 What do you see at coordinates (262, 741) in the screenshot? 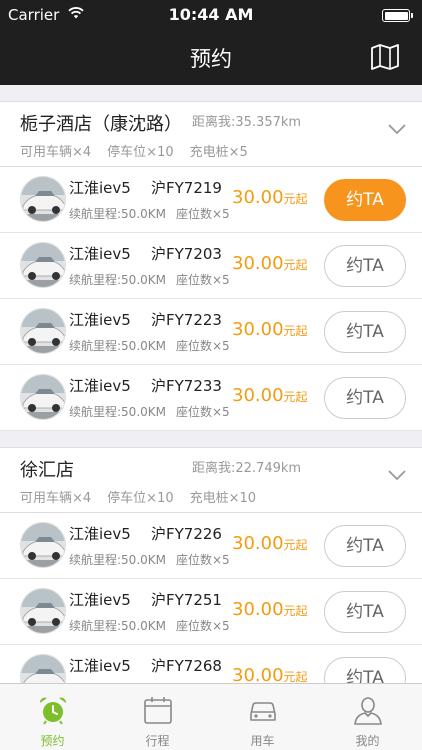
I see `tab-label: 用车` at bounding box center [262, 741].